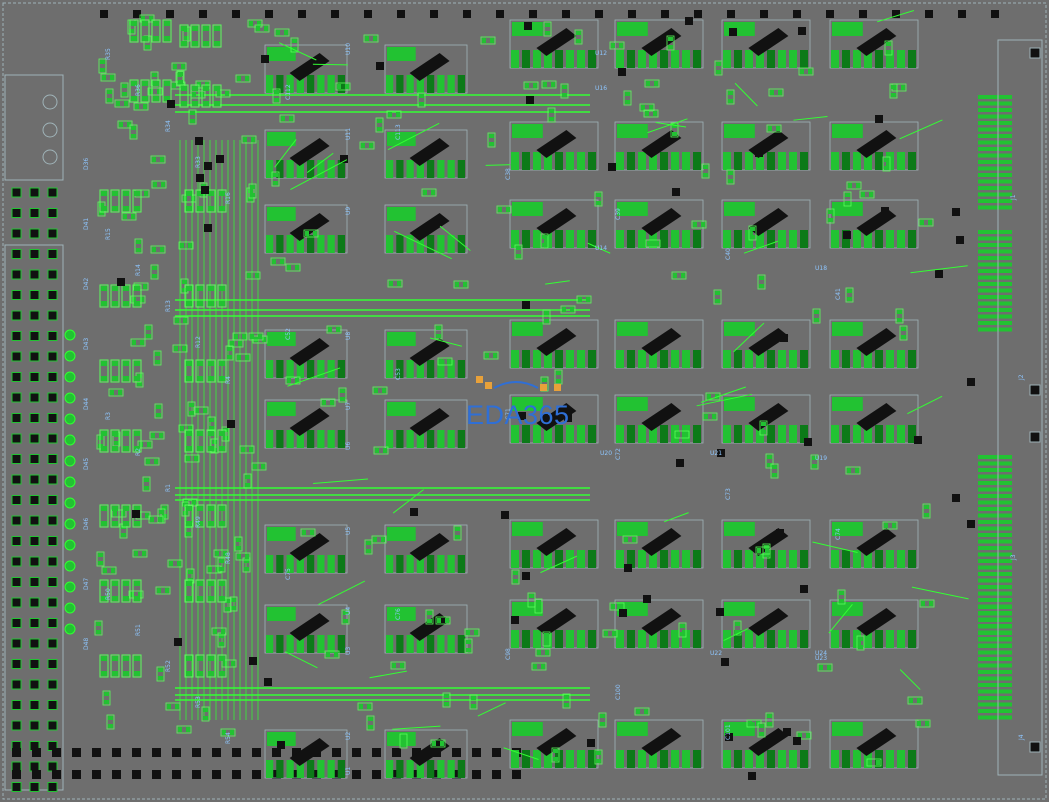 The image size is (1049, 802). I want to click on designator-label: U21, so click(716, 453).